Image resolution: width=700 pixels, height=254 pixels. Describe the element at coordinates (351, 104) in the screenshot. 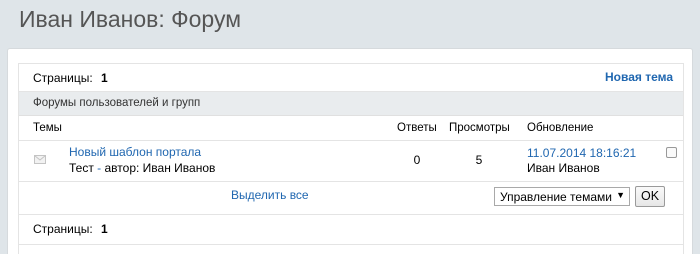

I see `group-header-bar: Форумы пользователей и групп` at that location.